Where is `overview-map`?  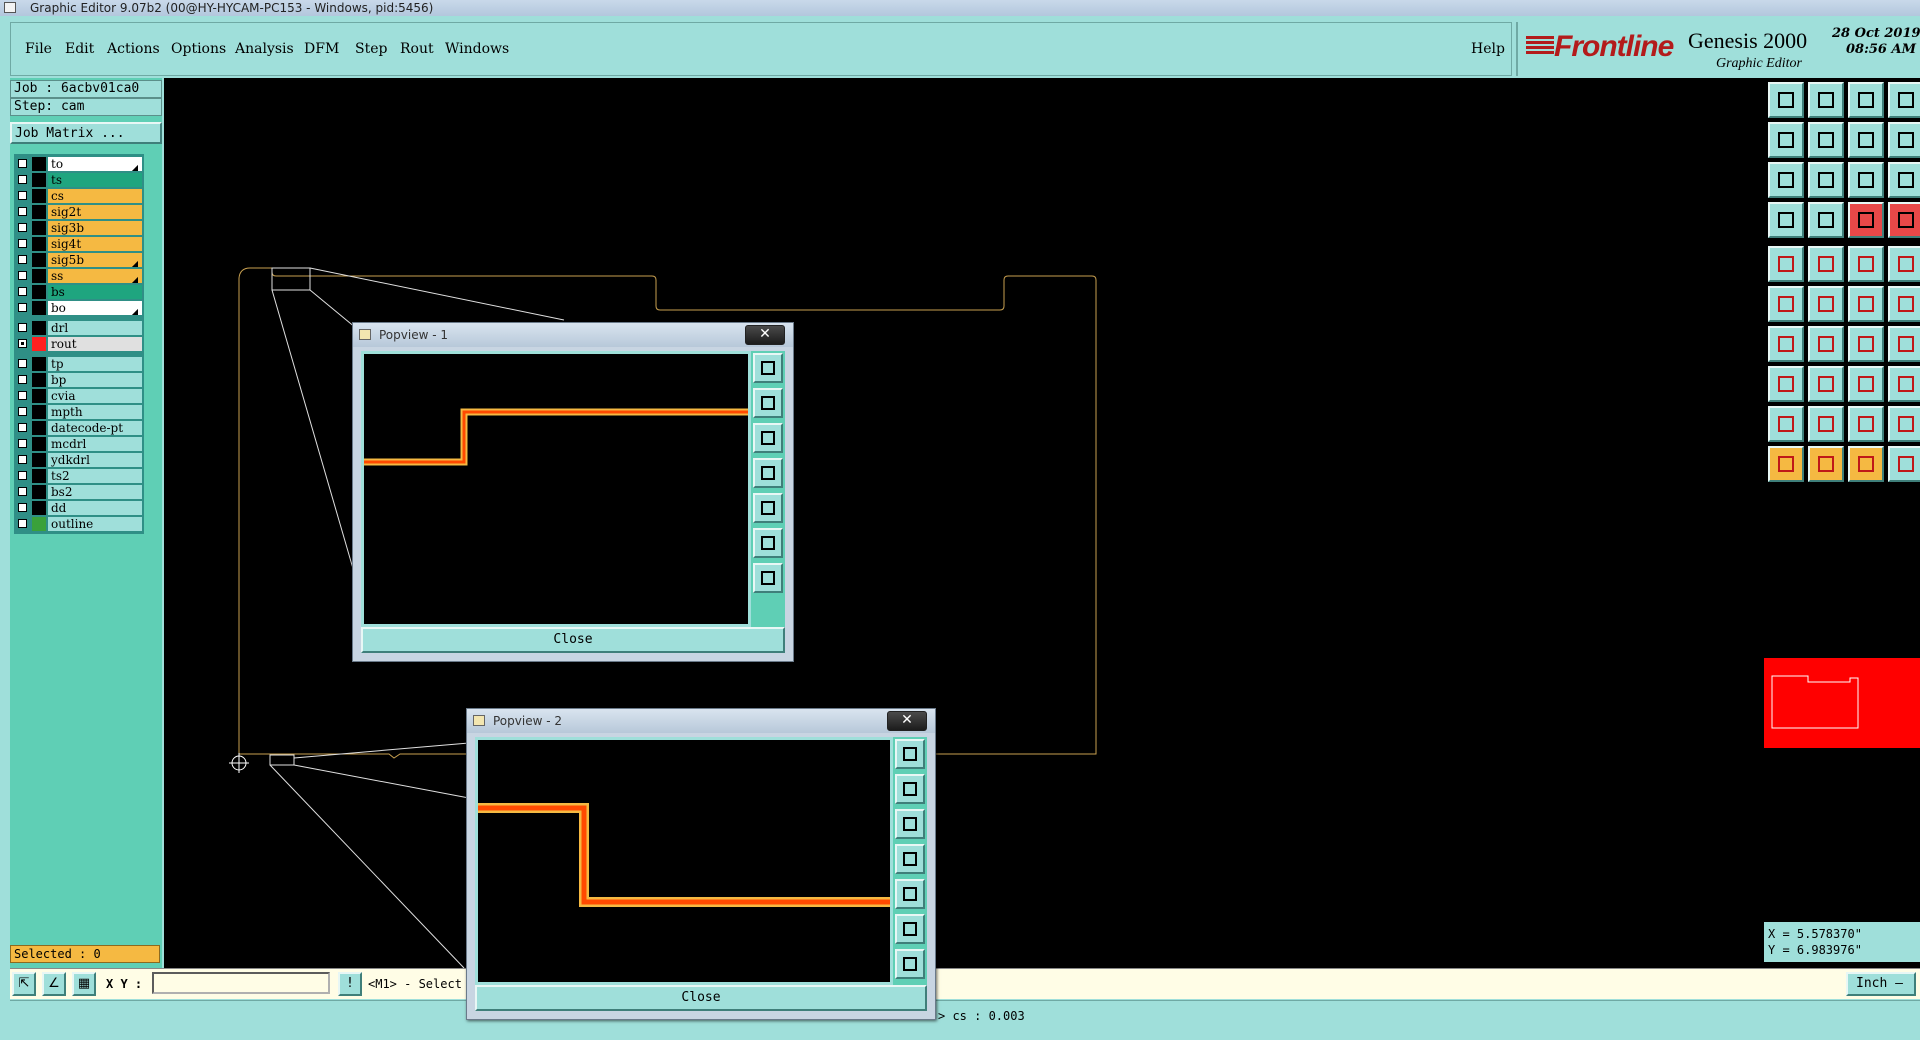
overview-map is located at coordinates (1842, 703).